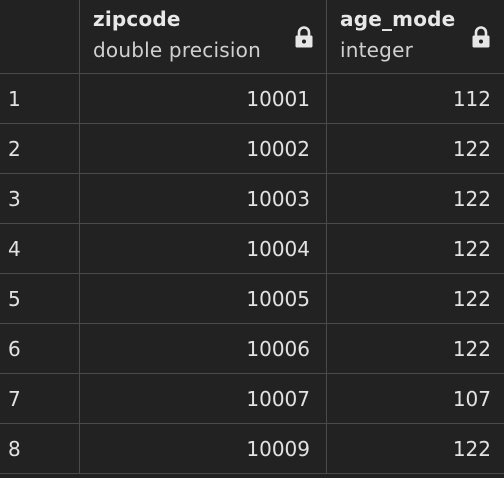 The width and height of the screenshot is (504, 478). What do you see at coordinates (203, 348) in the screenshot?
I see `cell-zipcode: 10006` at bounding box center [203, 348].